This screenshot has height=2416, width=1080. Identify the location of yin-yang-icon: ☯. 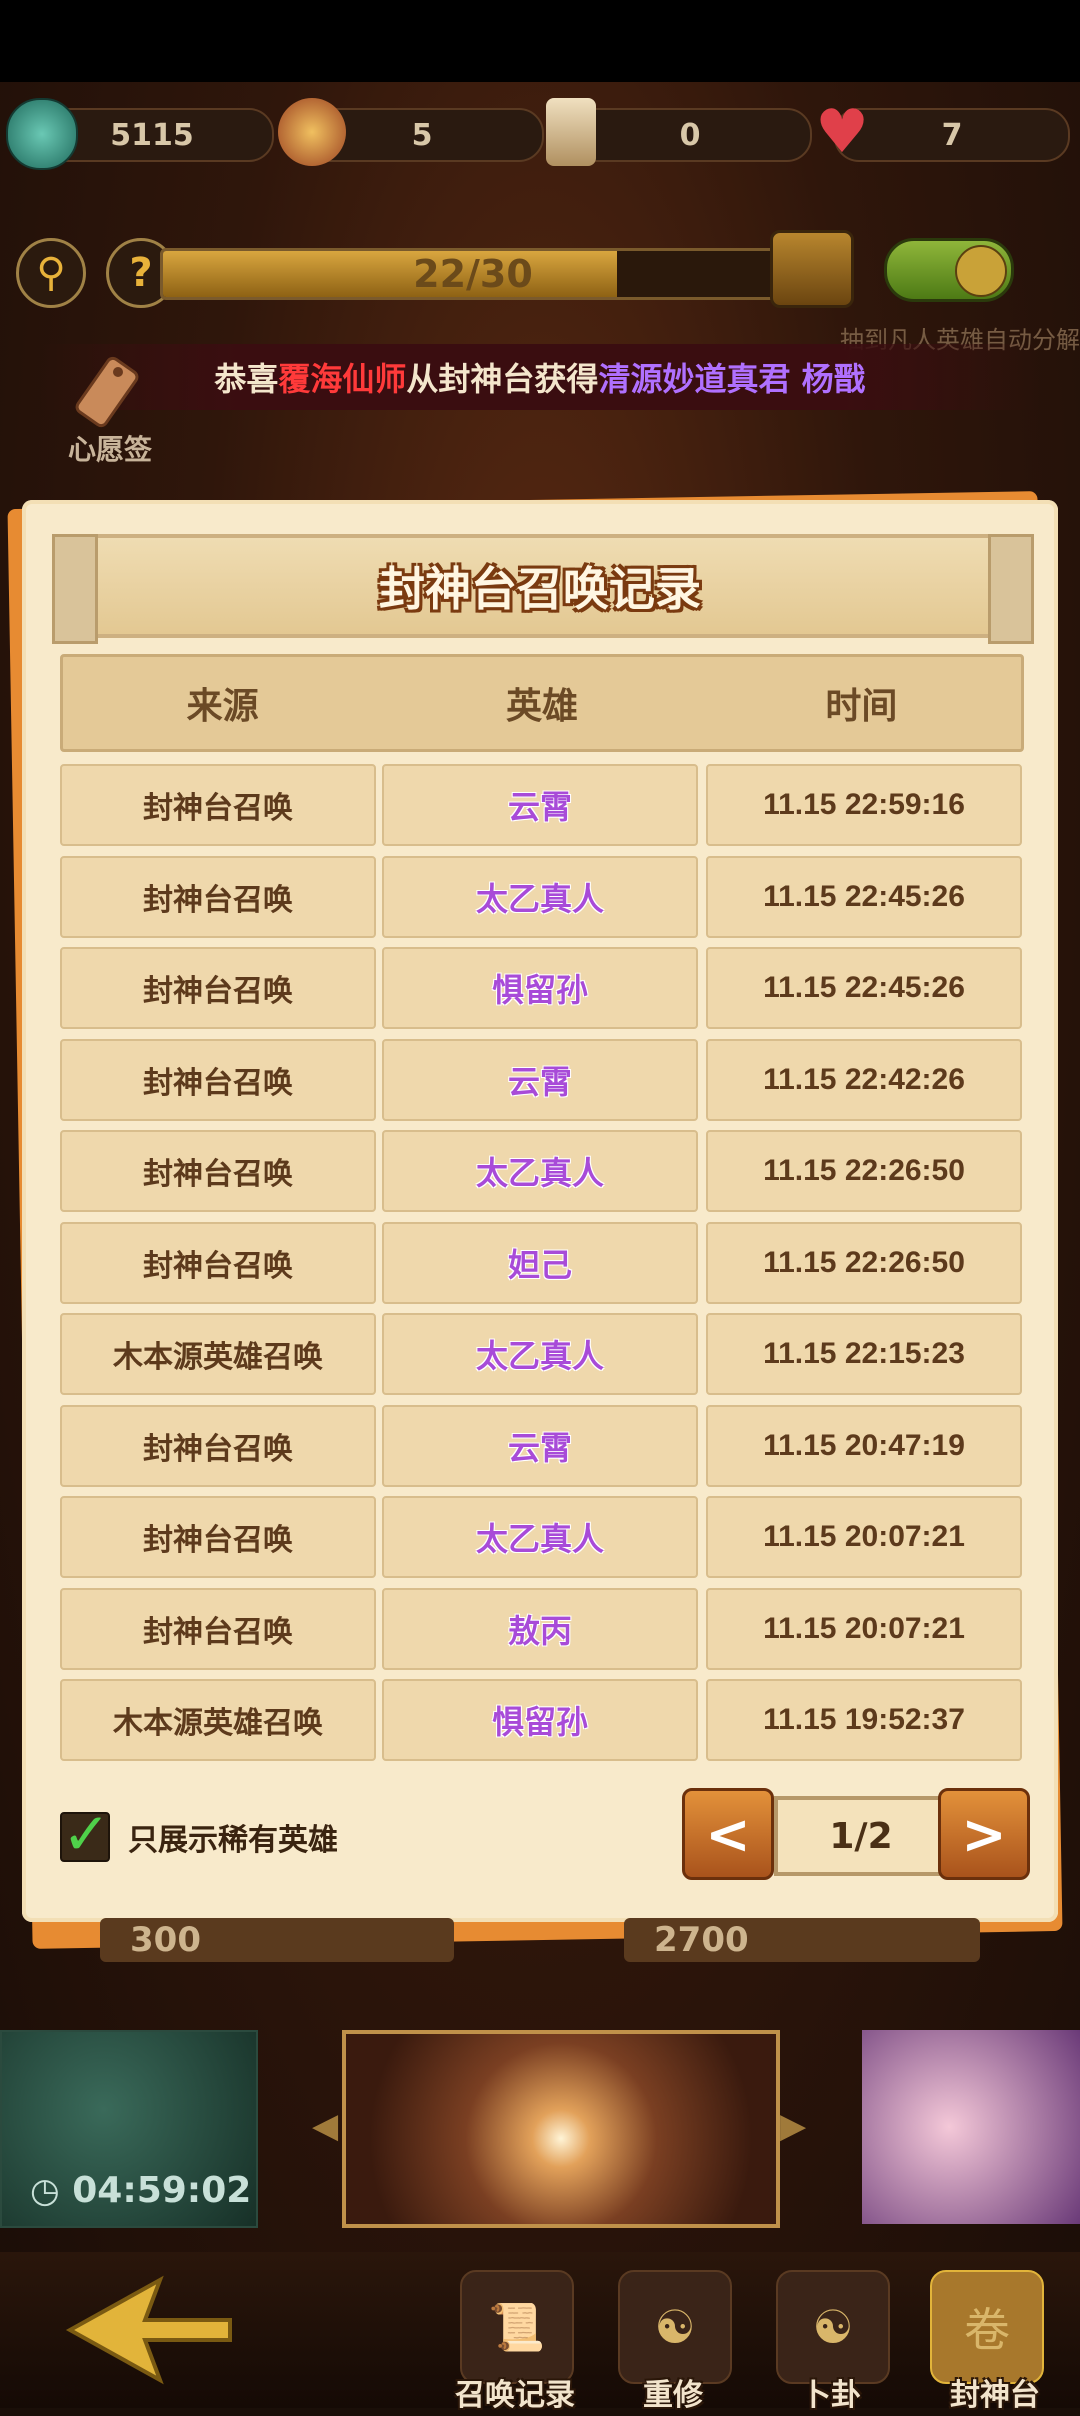
(833, 2327).